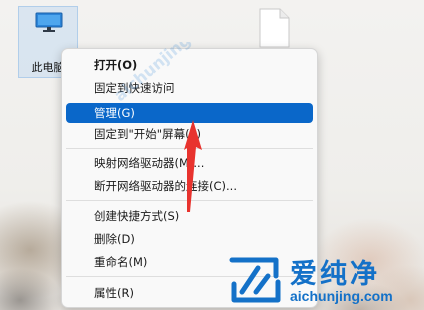  What do you see at coordinates (189, 134) in the screenshot?
I see `menu-item-pin-start: 固定到"开始"屏幕(P)` at bounding box center [189, 134].